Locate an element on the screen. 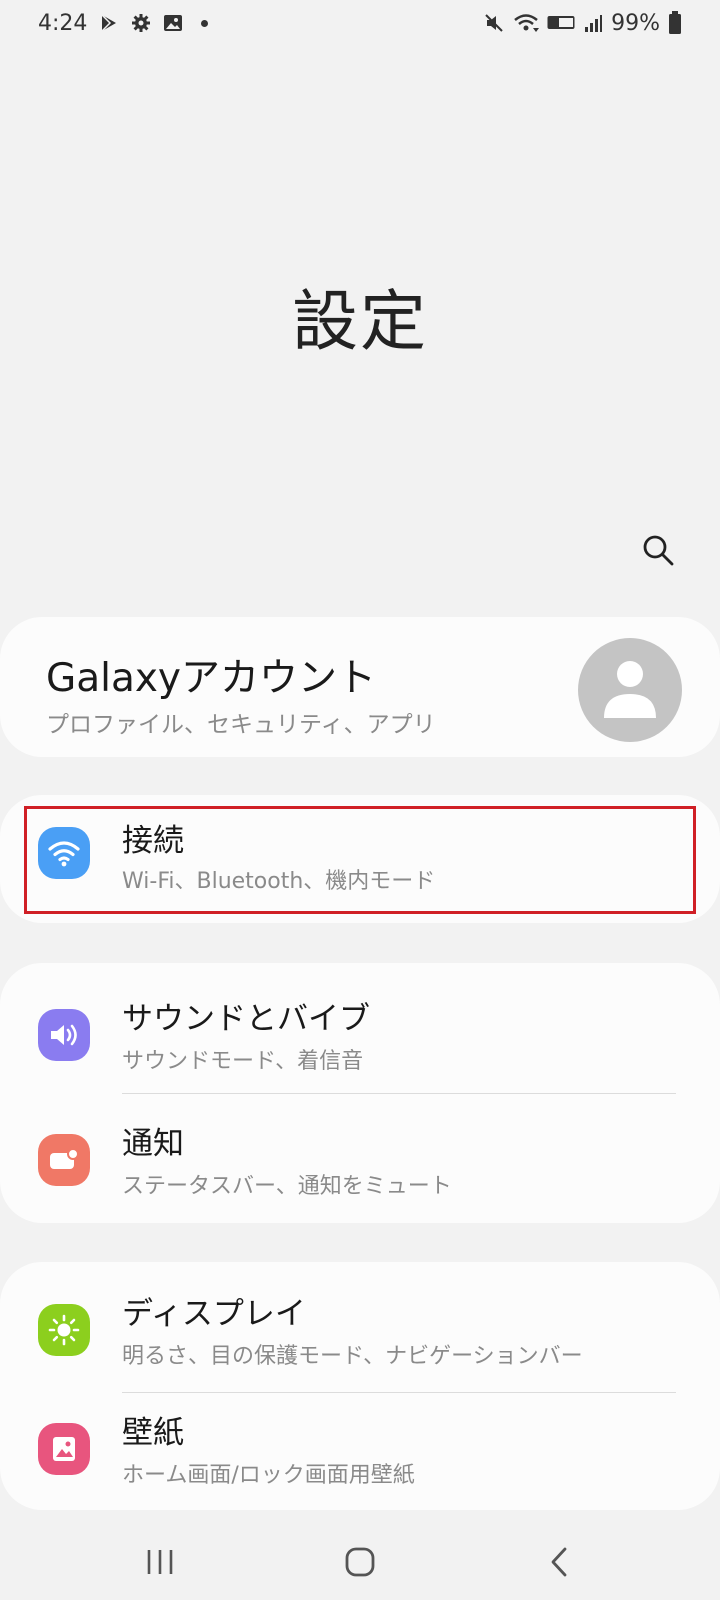 This screenshot has width=720, height=1600. notifications-subtitle: ステータスバー、通知をミュート is located at coordinates (287, 1186).